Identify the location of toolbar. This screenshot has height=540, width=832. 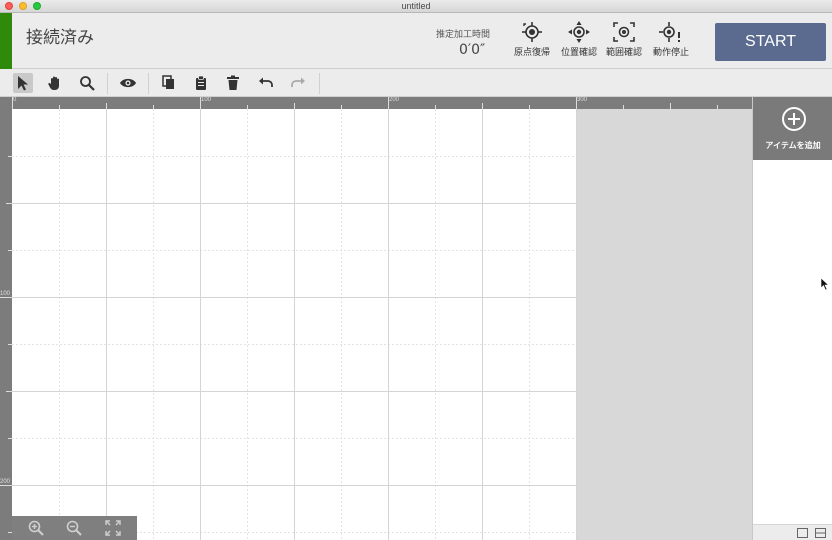
(416, 83).